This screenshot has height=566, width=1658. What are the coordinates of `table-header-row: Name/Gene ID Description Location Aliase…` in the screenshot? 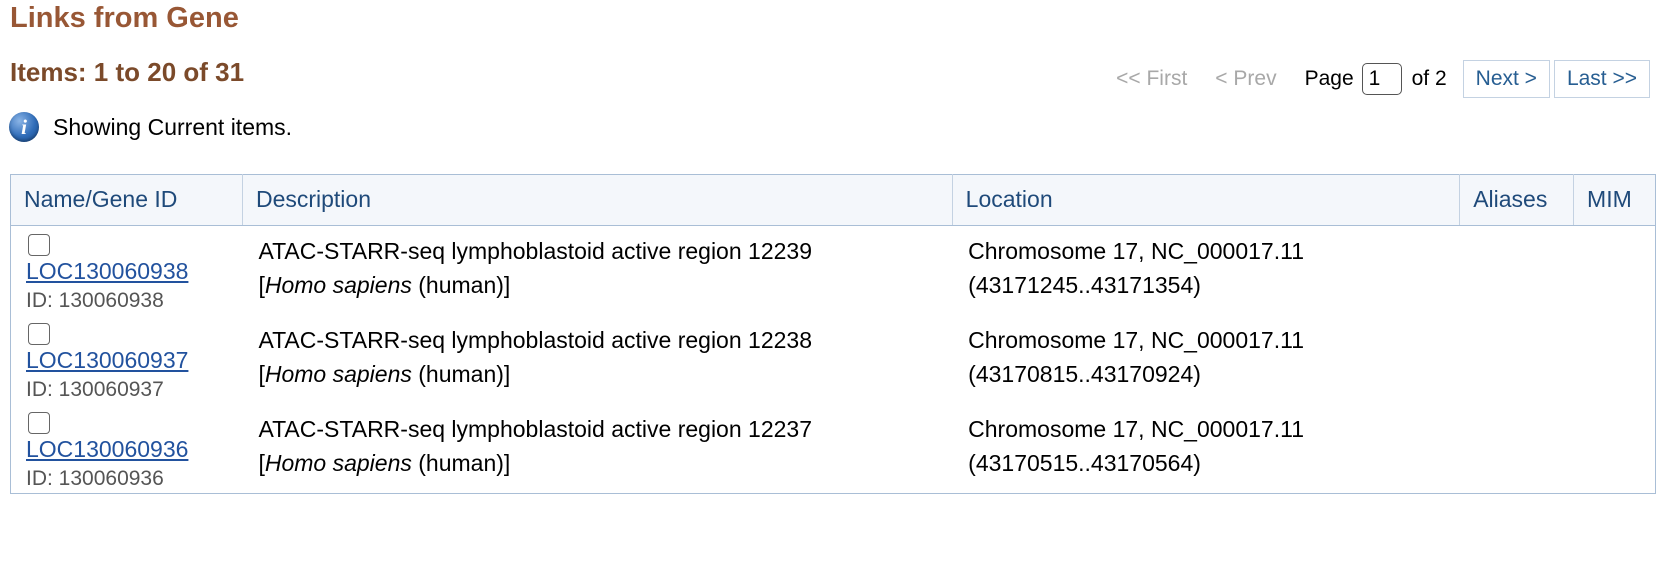 It's located at (833, 200).